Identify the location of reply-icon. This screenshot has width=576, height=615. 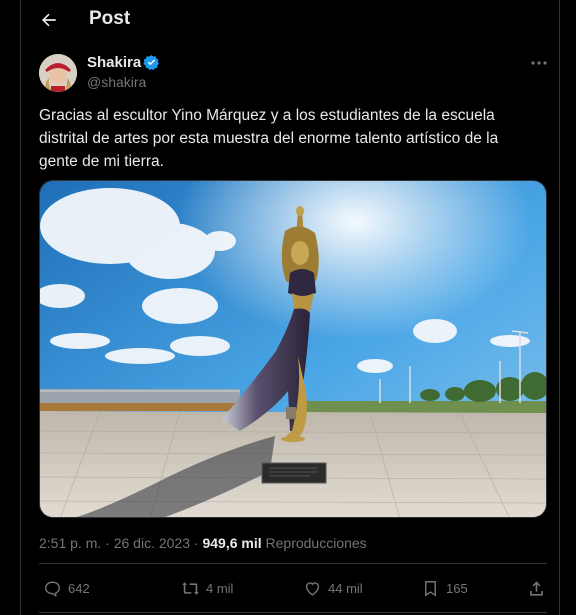
(52, 588).